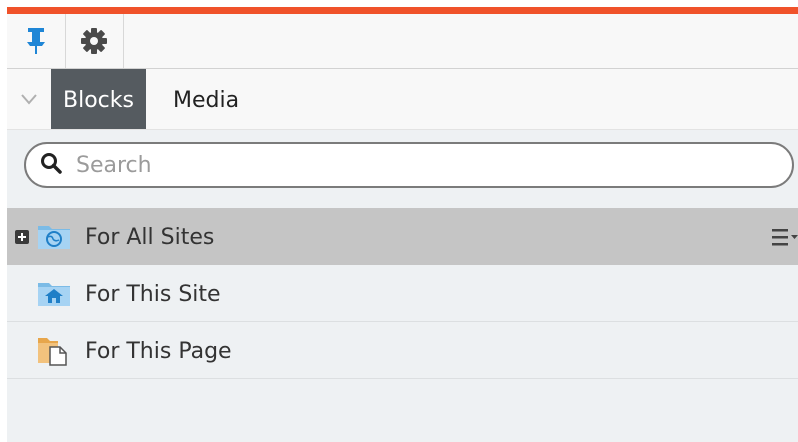 The image size is (798, 442). Describe the element at coordinates (402, 236) in the screenshot. I see `tree-item-for-all-sites: For All Sites` at that location.